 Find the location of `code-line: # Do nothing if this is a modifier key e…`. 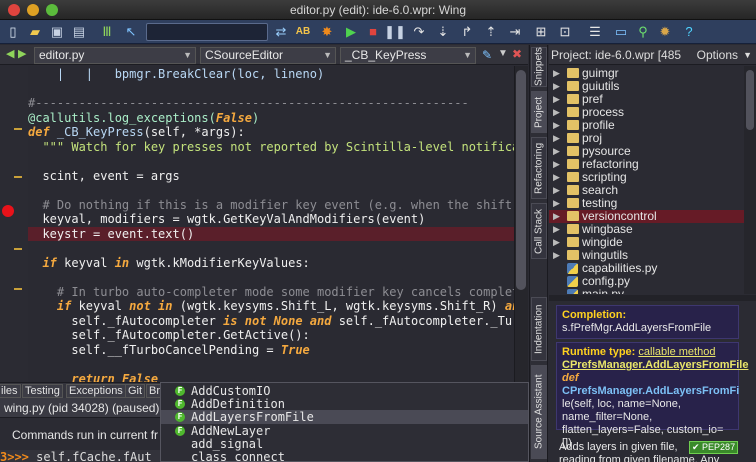

code-line: # Do nothing if this is a modifier key e… is located at coordinates (271, 205).